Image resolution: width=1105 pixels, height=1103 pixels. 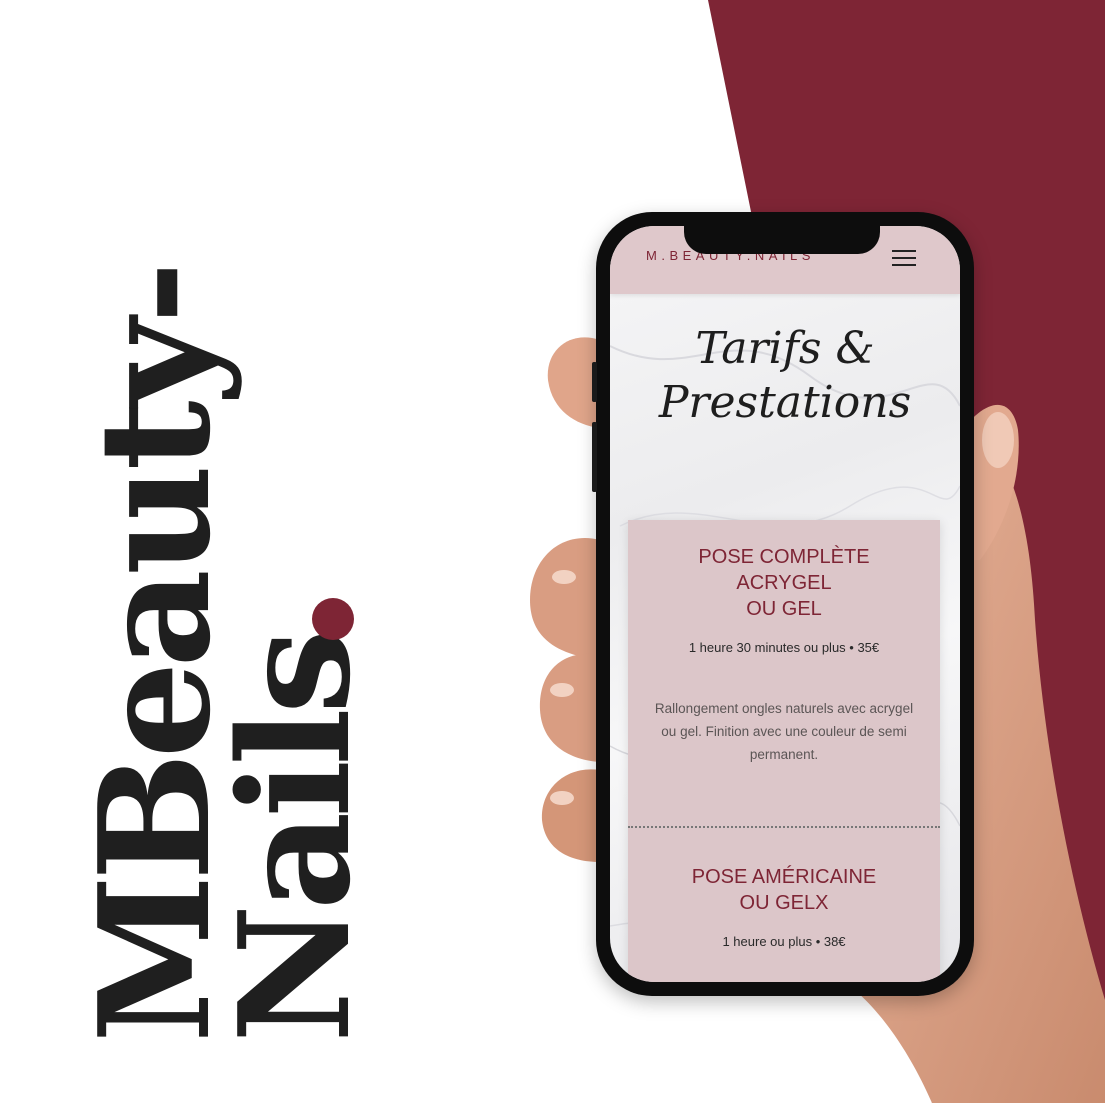 What do you see at coordinates (784, 570) in the screenshot?
I see `service-title-line-1: POSE COMPLÈTE ACRYGEL` at bounding box center [784, 570].